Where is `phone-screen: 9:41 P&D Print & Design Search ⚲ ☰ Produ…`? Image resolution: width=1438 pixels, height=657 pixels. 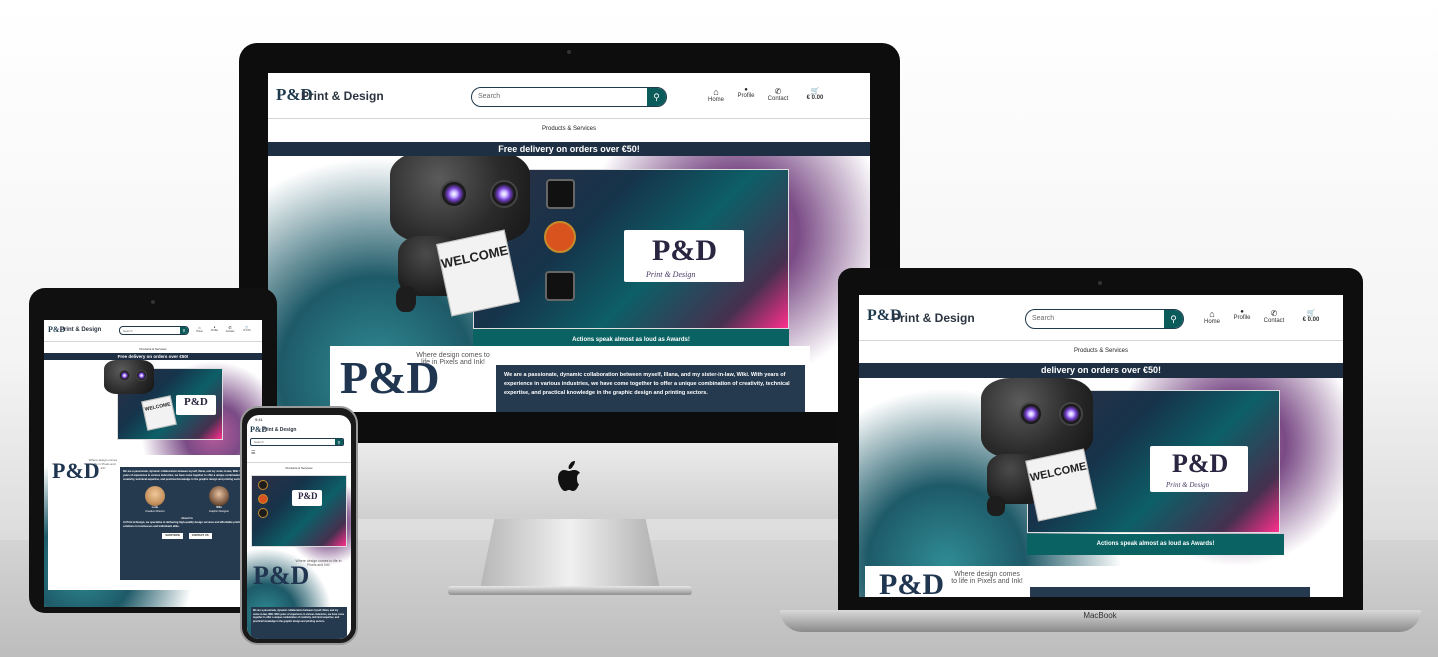
phone-screen: 9:41 P&D Print & Design Search ⚲ ☰ Produ… is located at coordinates (299, 527).